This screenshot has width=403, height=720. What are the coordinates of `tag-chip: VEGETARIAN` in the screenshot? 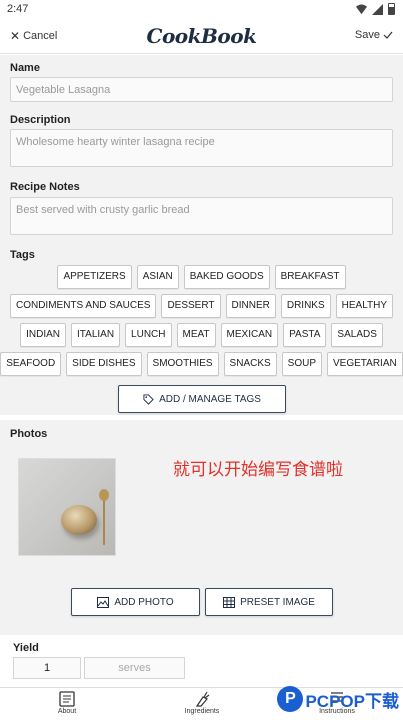 It's located at (365, 364).